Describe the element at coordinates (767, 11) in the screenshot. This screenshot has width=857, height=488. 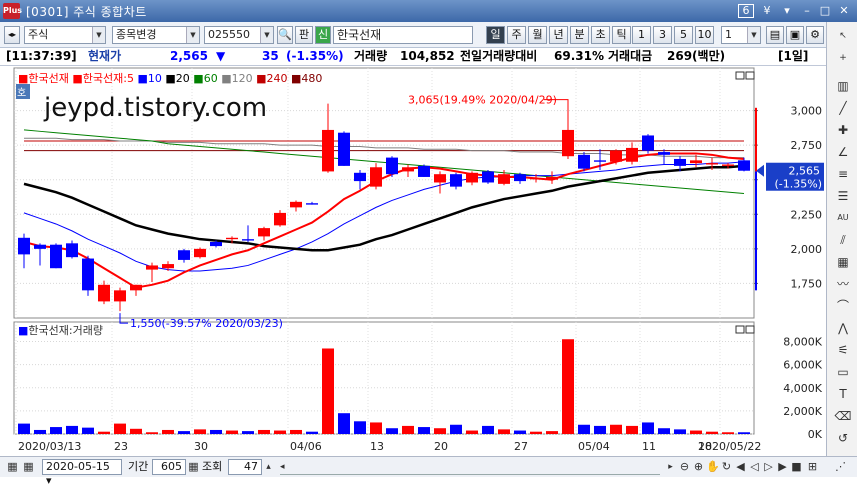
I see `pin-icon: ¥` at that location.